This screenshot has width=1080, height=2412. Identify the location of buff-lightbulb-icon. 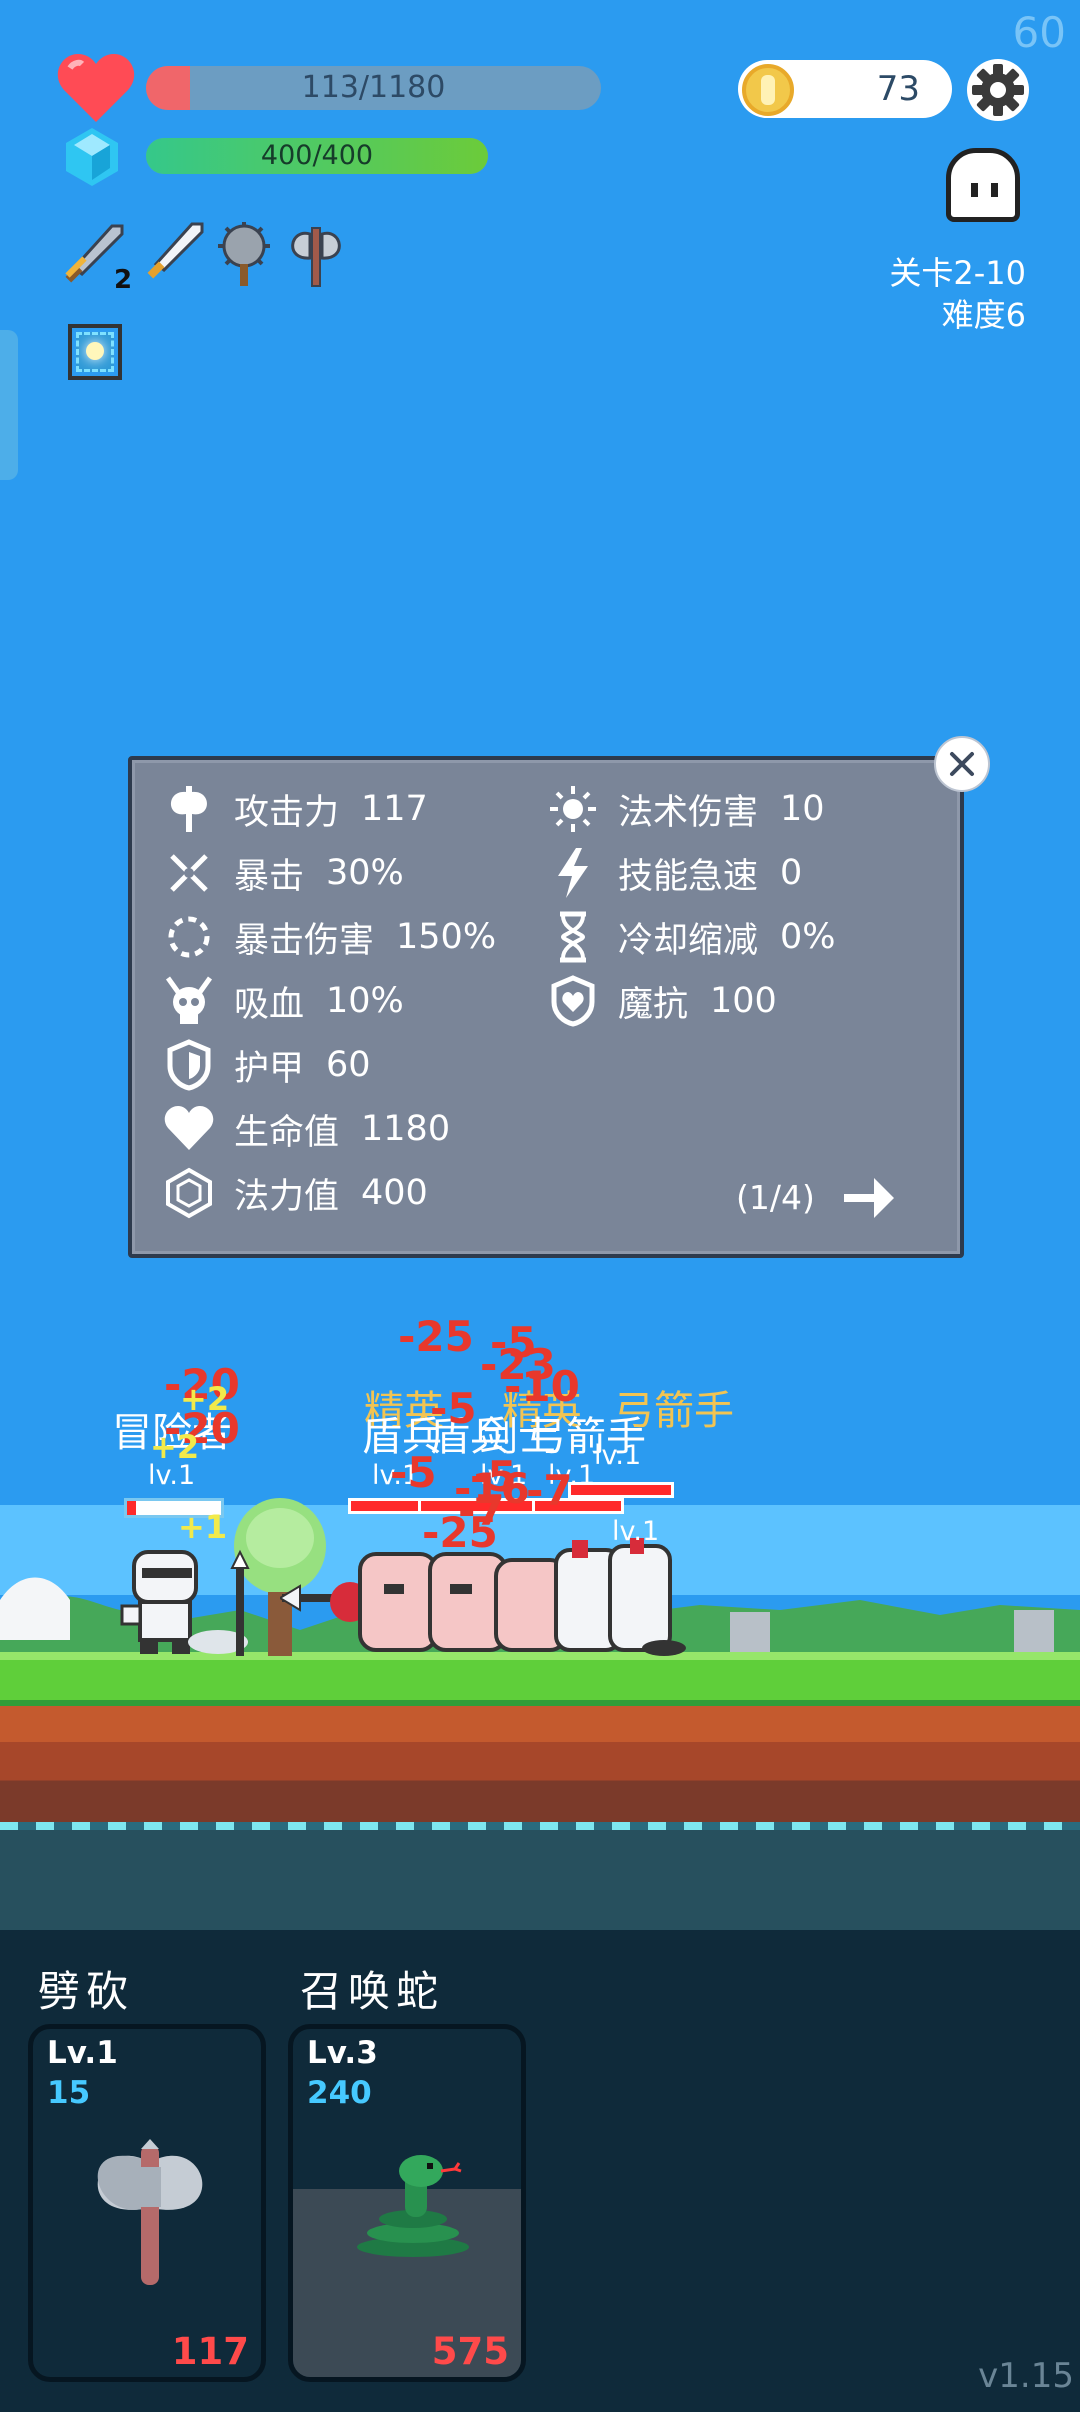
(95, 352).